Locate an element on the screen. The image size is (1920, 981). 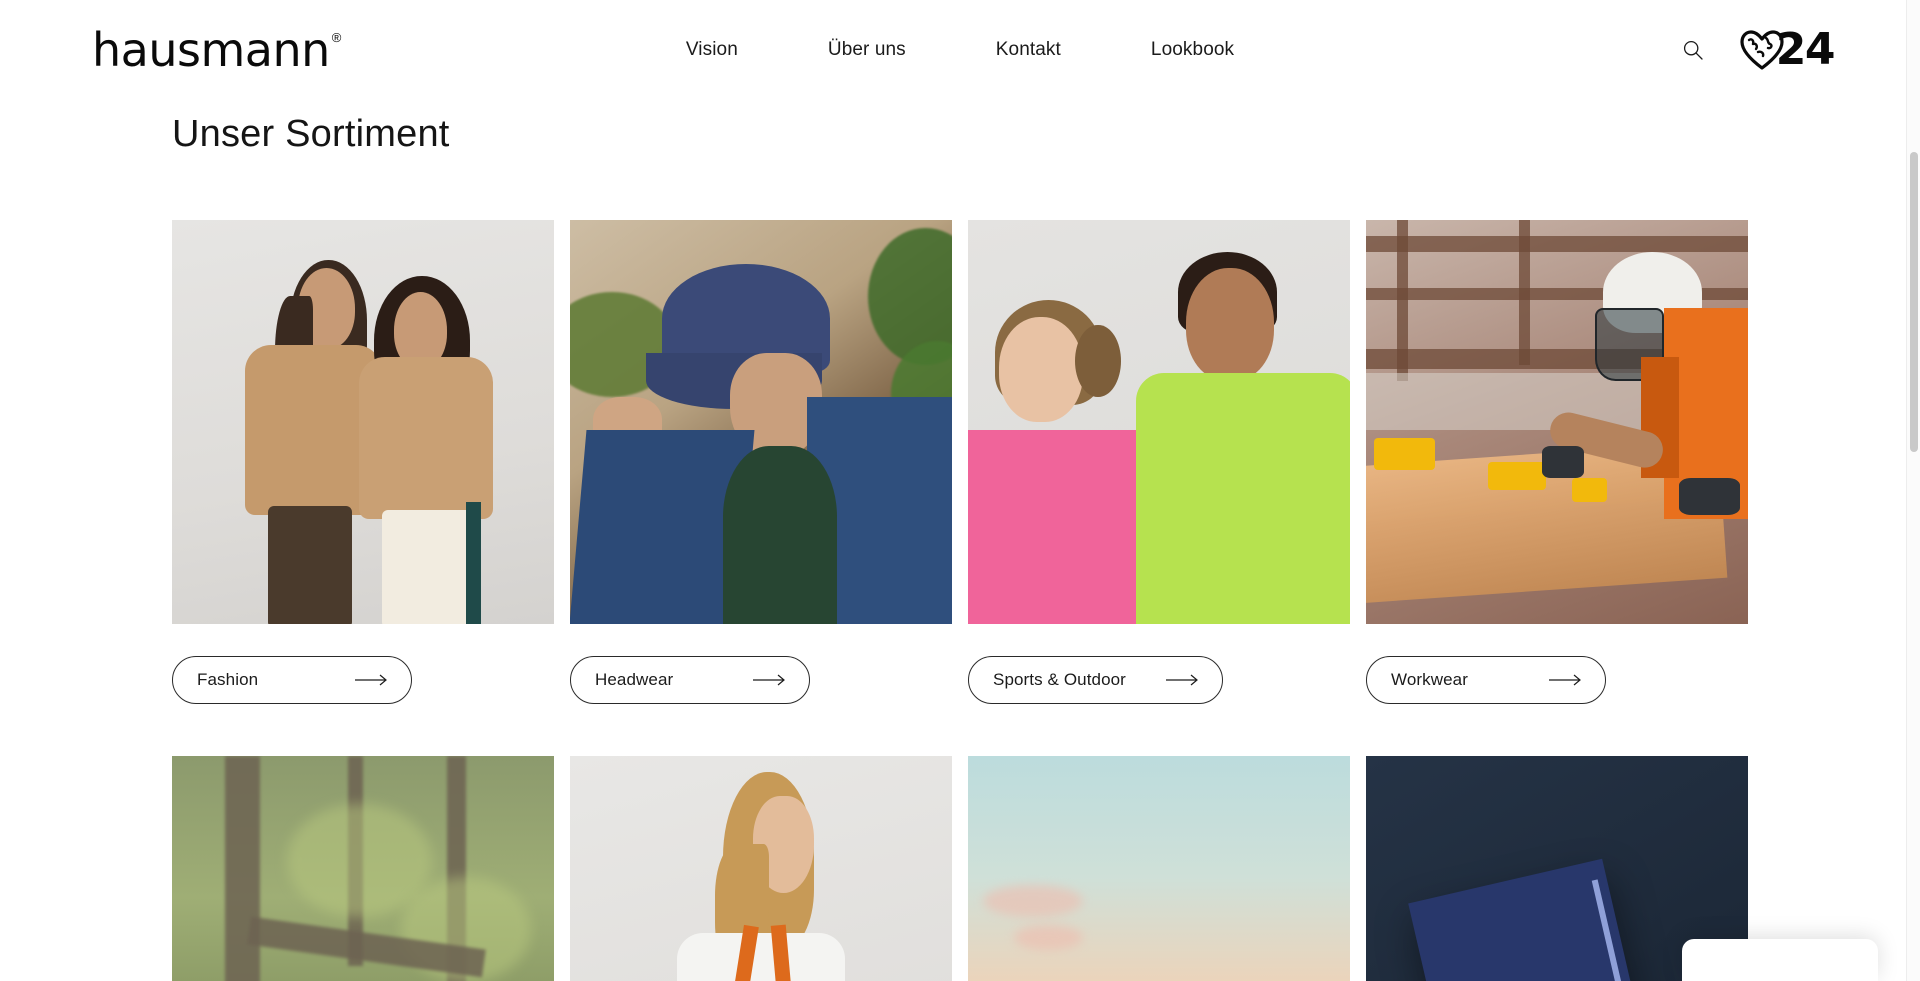
registered-trademark-icon: ® is located at coordinates (336, 37).